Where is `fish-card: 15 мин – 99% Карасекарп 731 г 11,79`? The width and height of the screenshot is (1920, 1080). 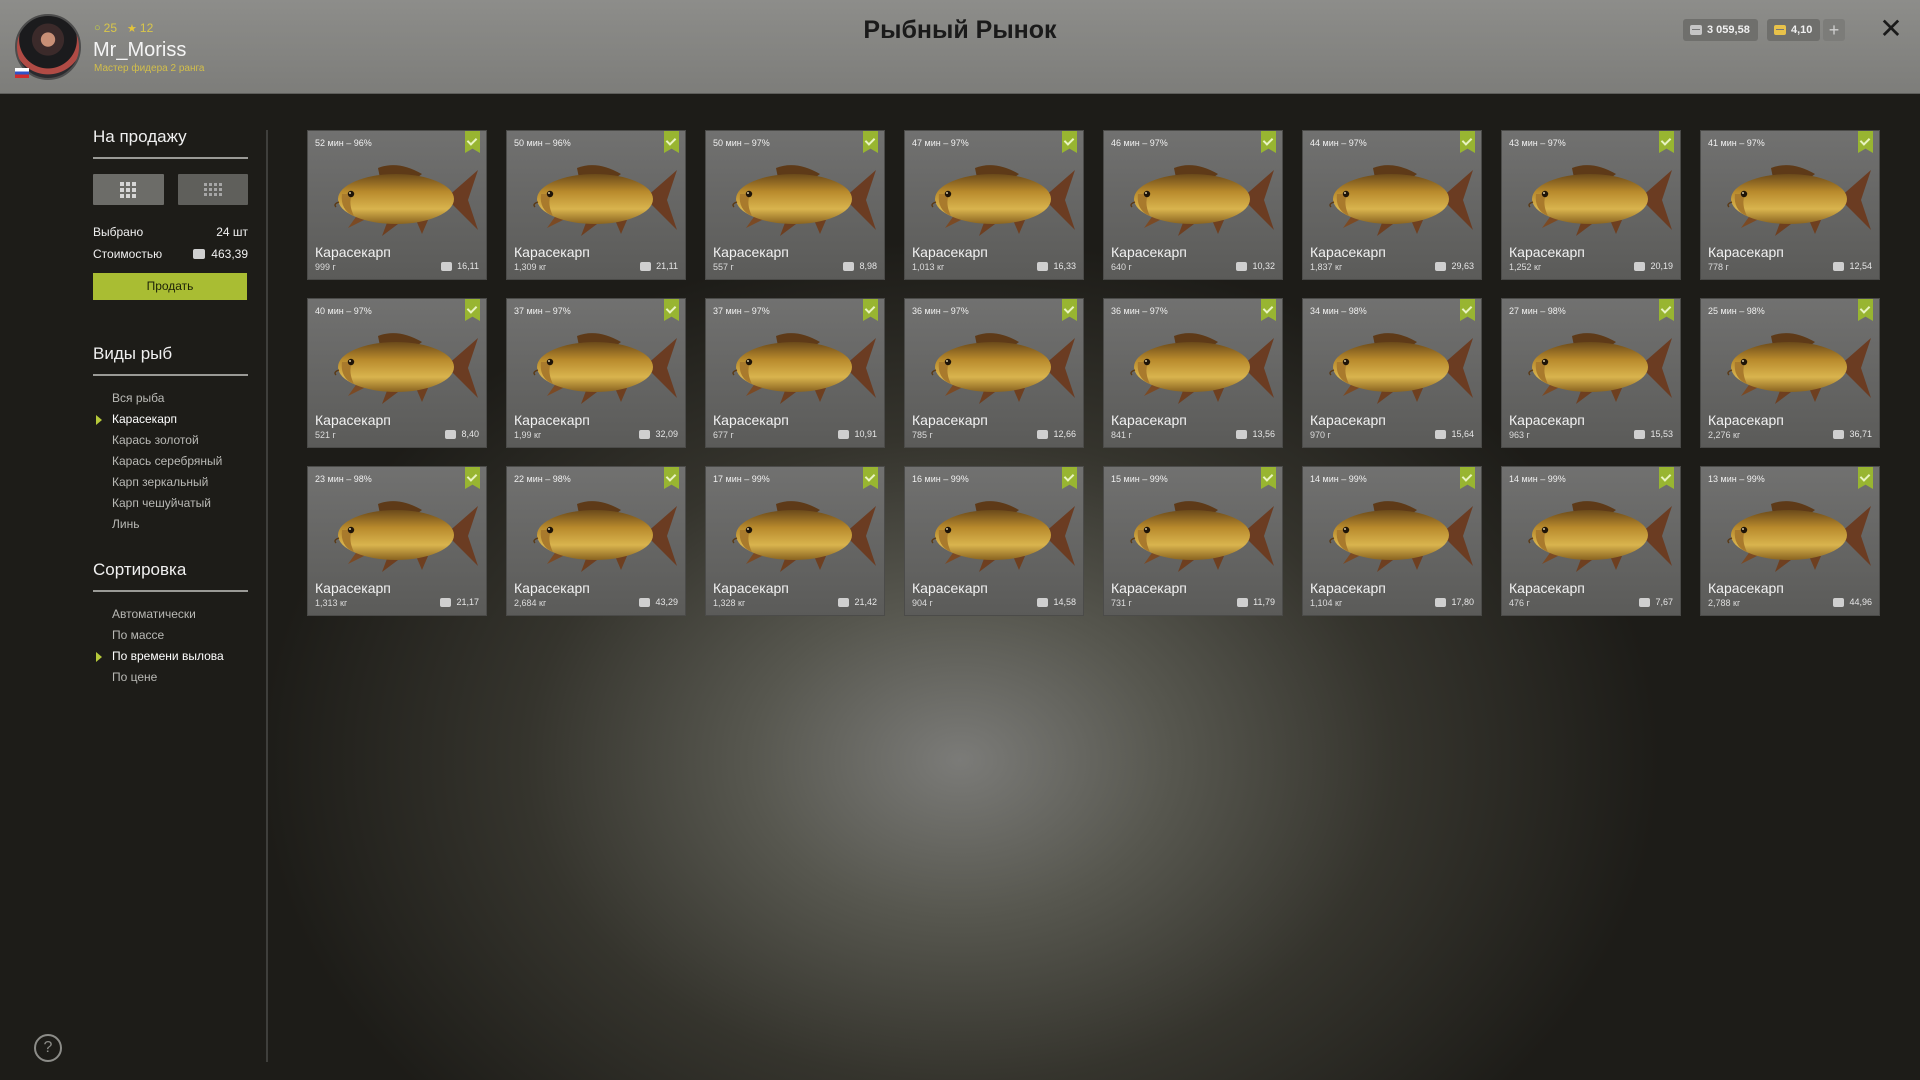
fish-card: 15 мин – 99% Карасекарп 731 г 11,79 is located at coordinates (1193, 541).